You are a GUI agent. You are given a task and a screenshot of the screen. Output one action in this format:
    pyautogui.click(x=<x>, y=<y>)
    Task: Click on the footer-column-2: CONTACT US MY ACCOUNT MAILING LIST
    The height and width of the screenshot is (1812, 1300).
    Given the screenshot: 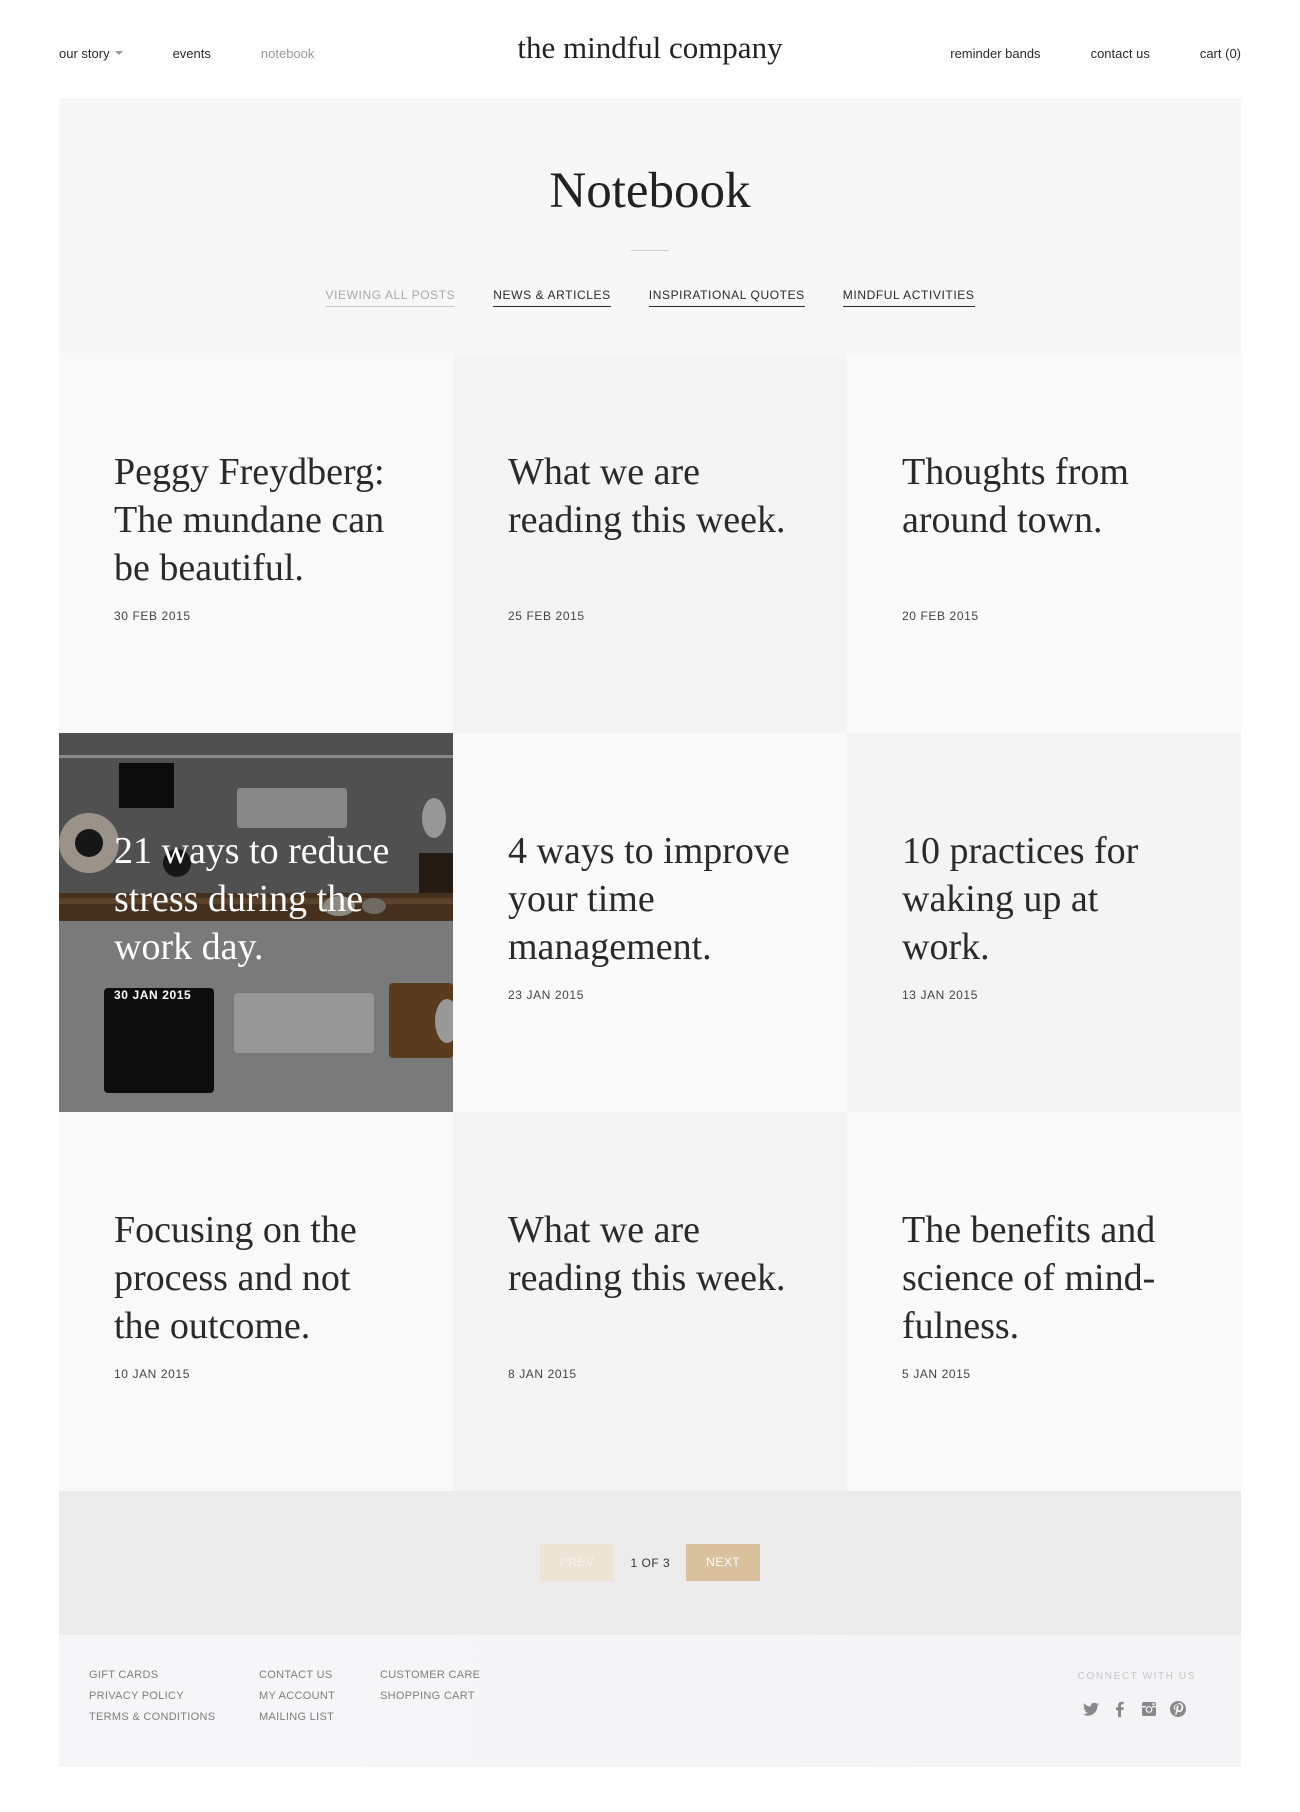 What is the action you would take?
    pyautogui.click(x=297, y=1700)
    